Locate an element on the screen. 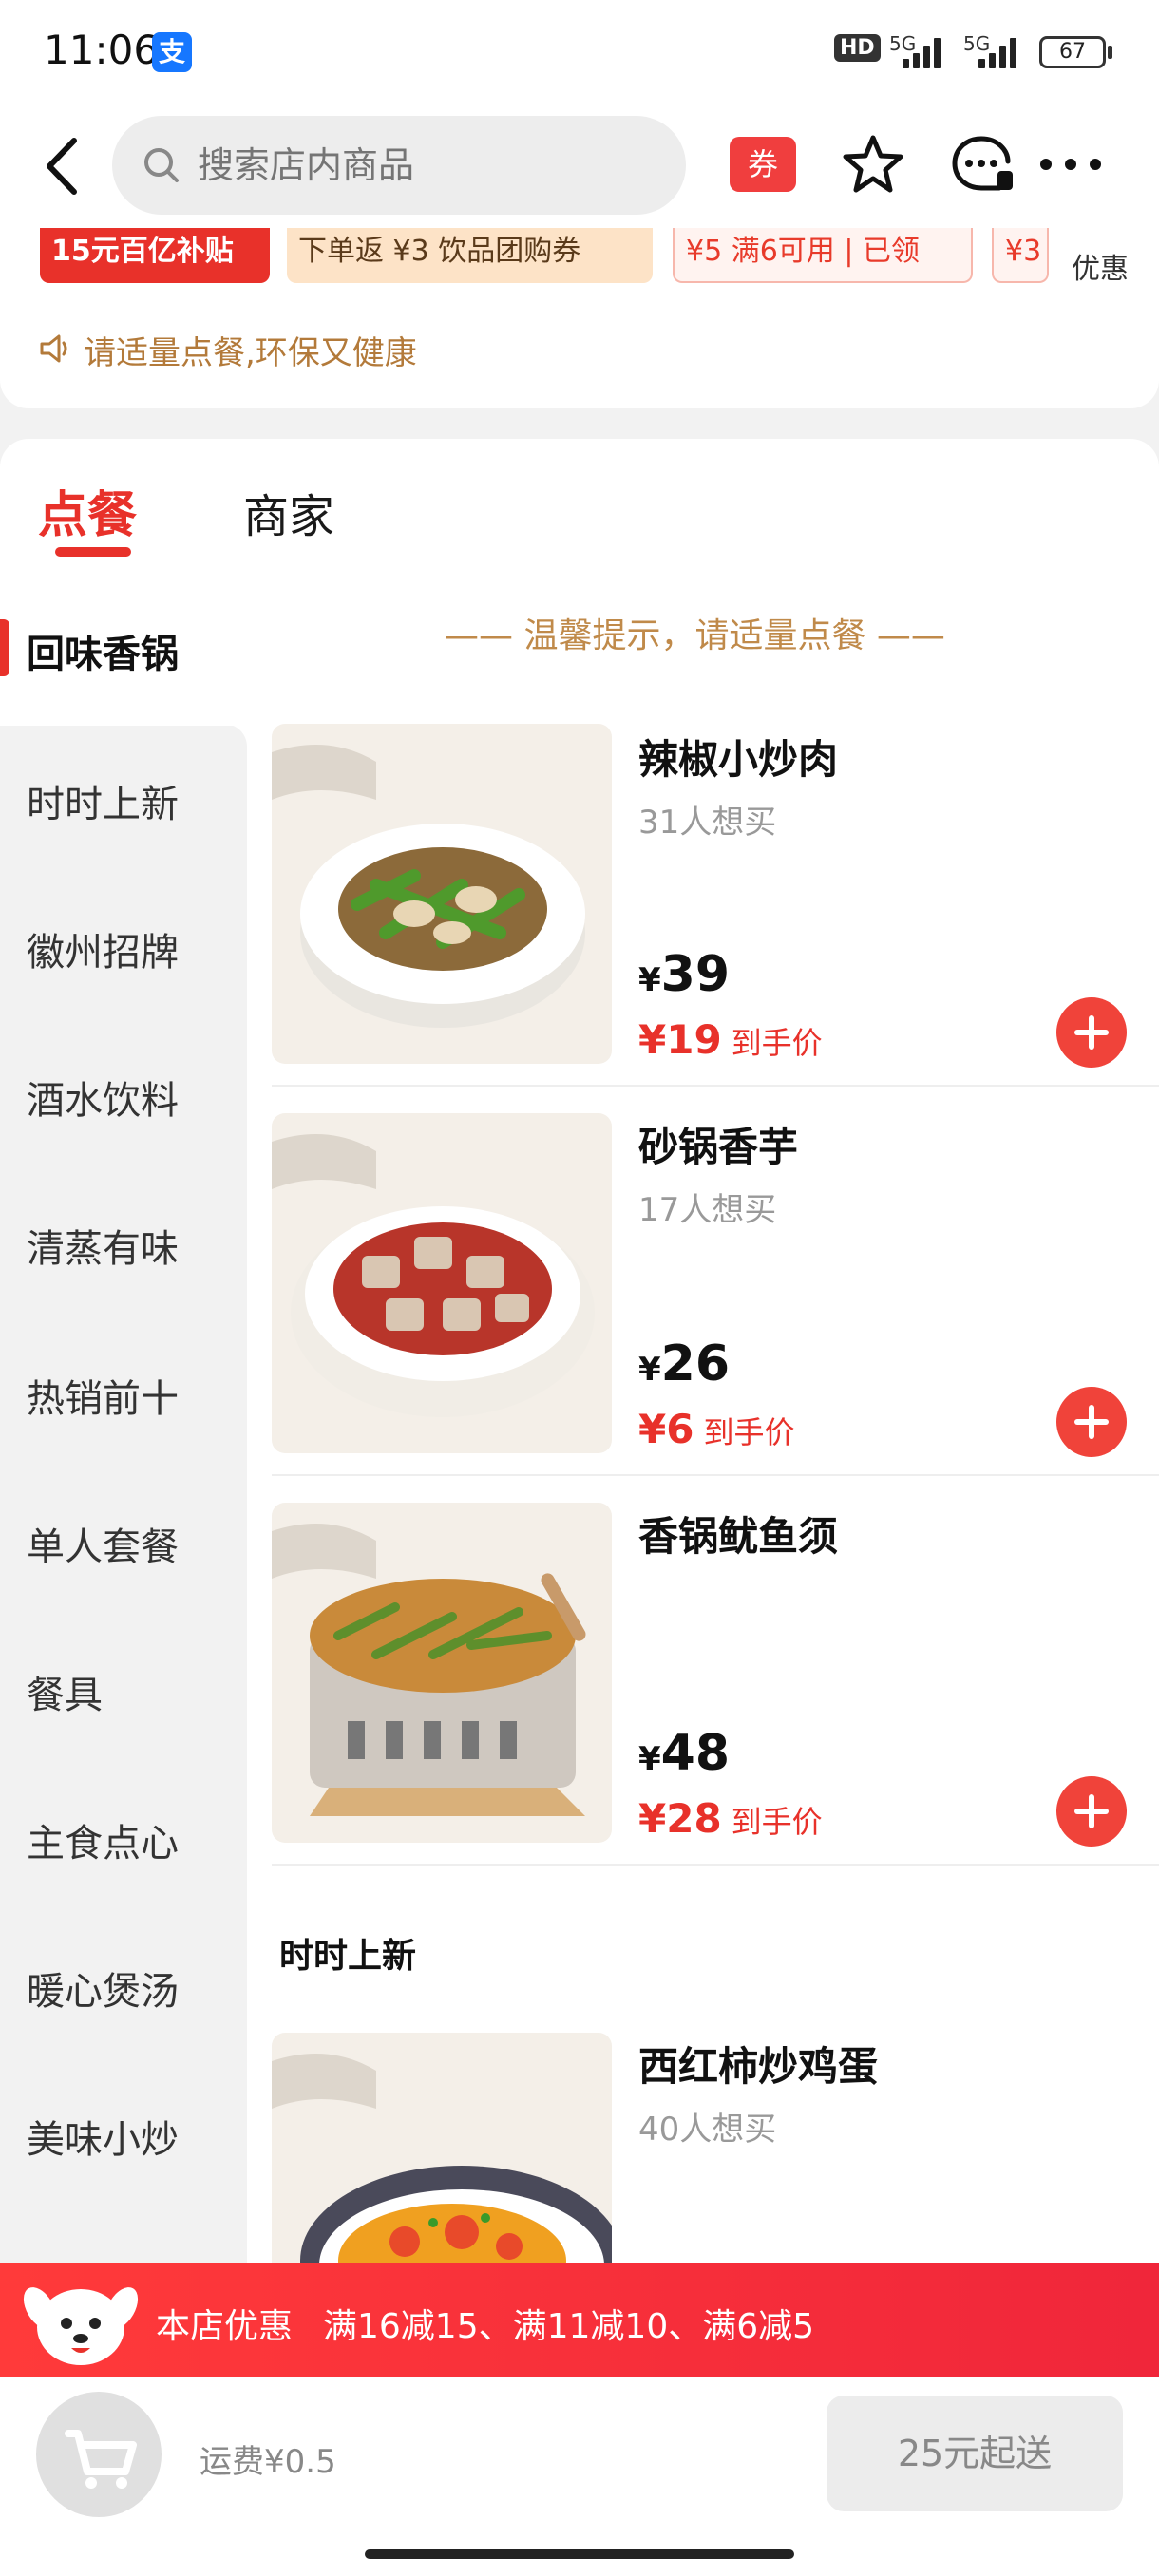 The width and height of the screenshot is (1159, 2576). chevron-left-icon is located at coordinates (62, 166).